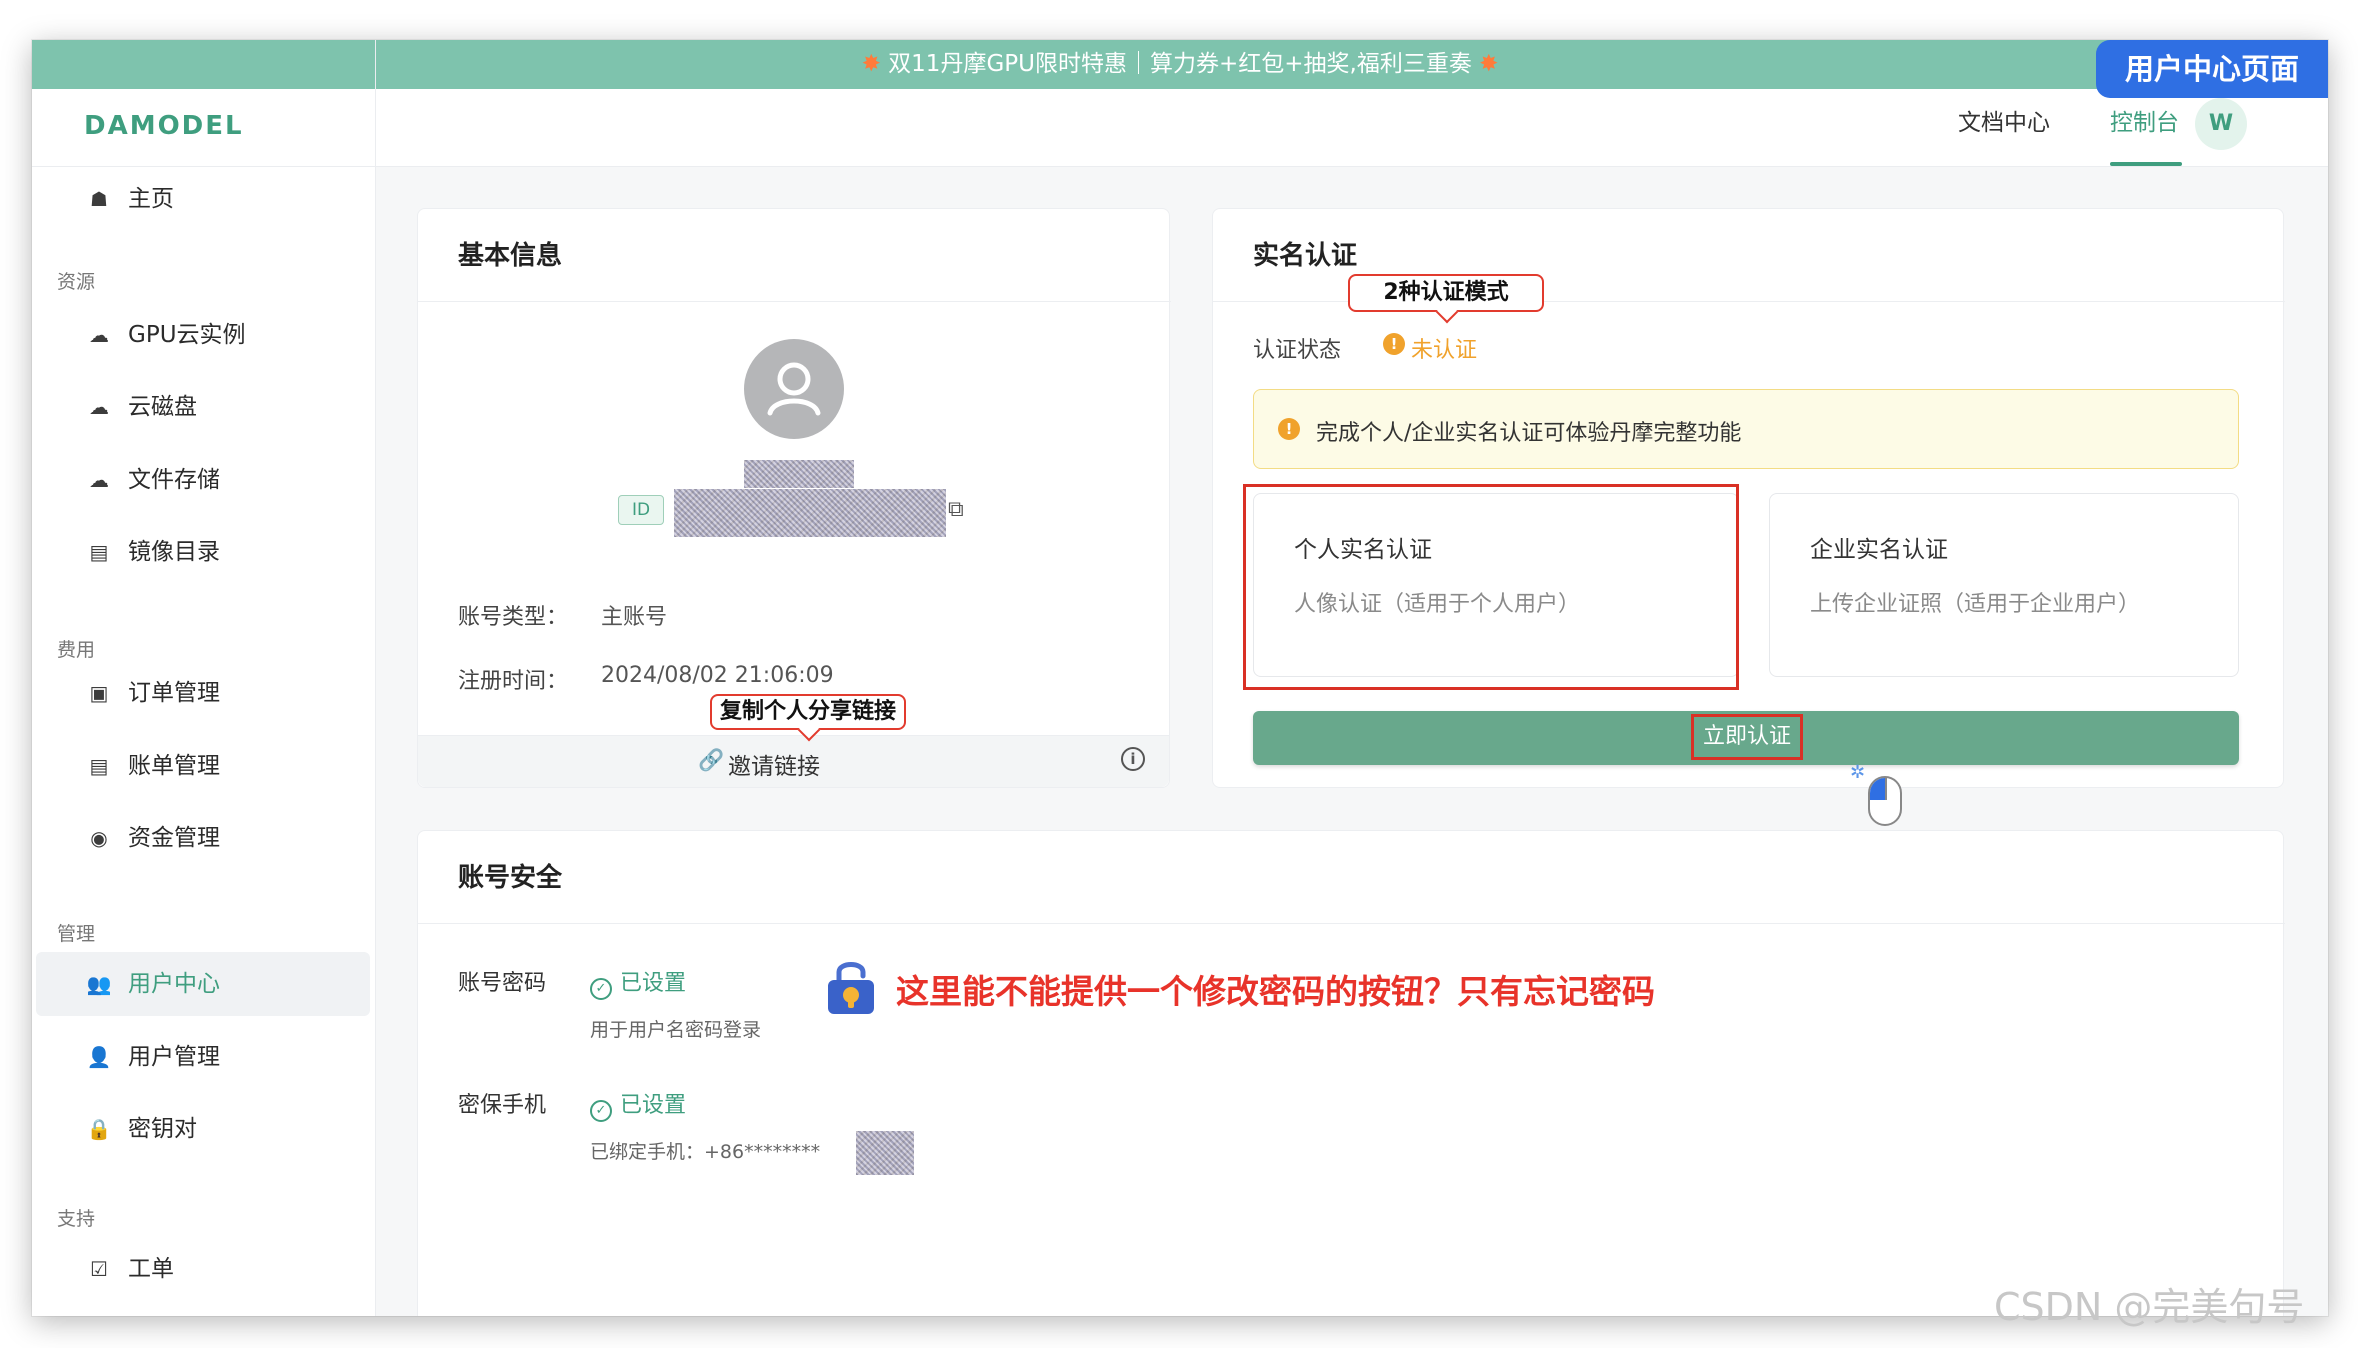 This screenshot has width=2358, height=1348. I want to click on annotation-password-request: 这里能不能提供一个修改密码的按钮？只有忘记密码, so click(1275, 991).